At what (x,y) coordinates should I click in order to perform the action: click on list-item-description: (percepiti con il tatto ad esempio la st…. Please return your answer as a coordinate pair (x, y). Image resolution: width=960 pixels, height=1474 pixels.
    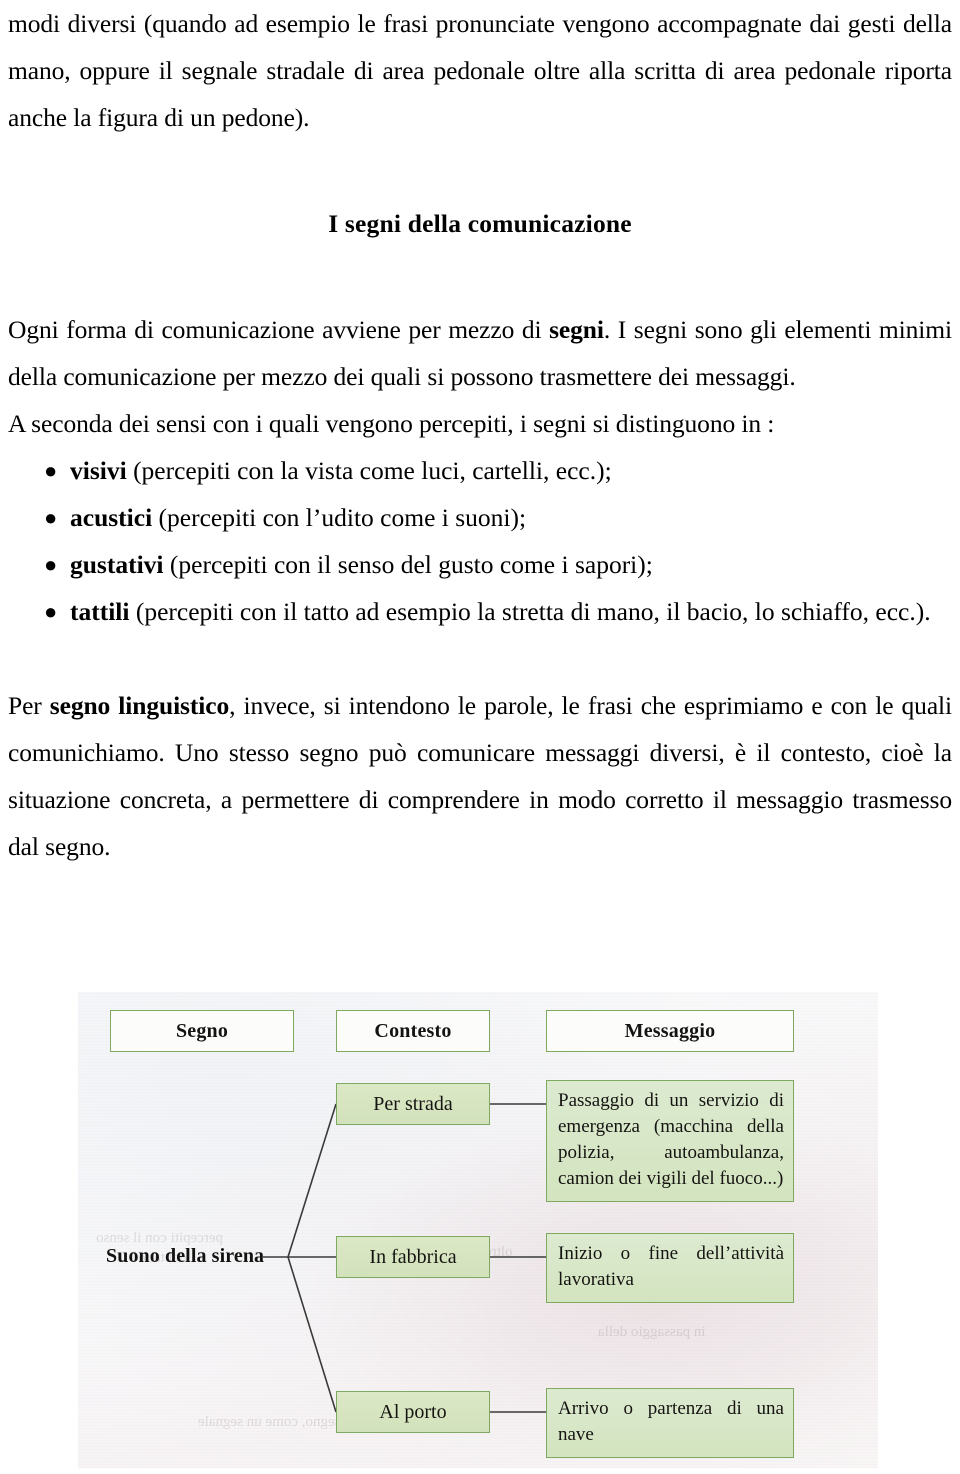
    Looking at the image, I should click on (530, 611).